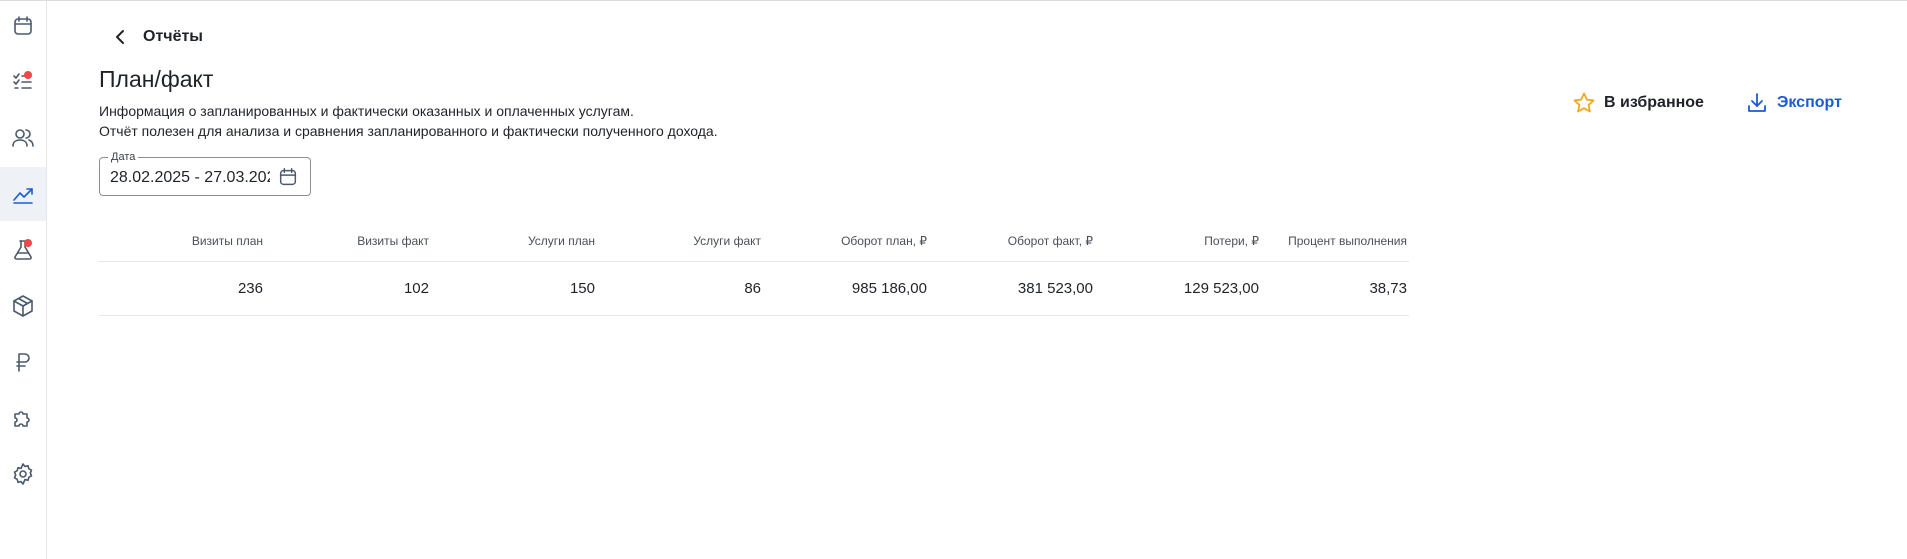 Image resolution: width=1907 pixels, height=559 pixels. Describe the element at coordinates (846, 241) in the screenshot. I see `column-header: Оборот план, ₽` at that location.